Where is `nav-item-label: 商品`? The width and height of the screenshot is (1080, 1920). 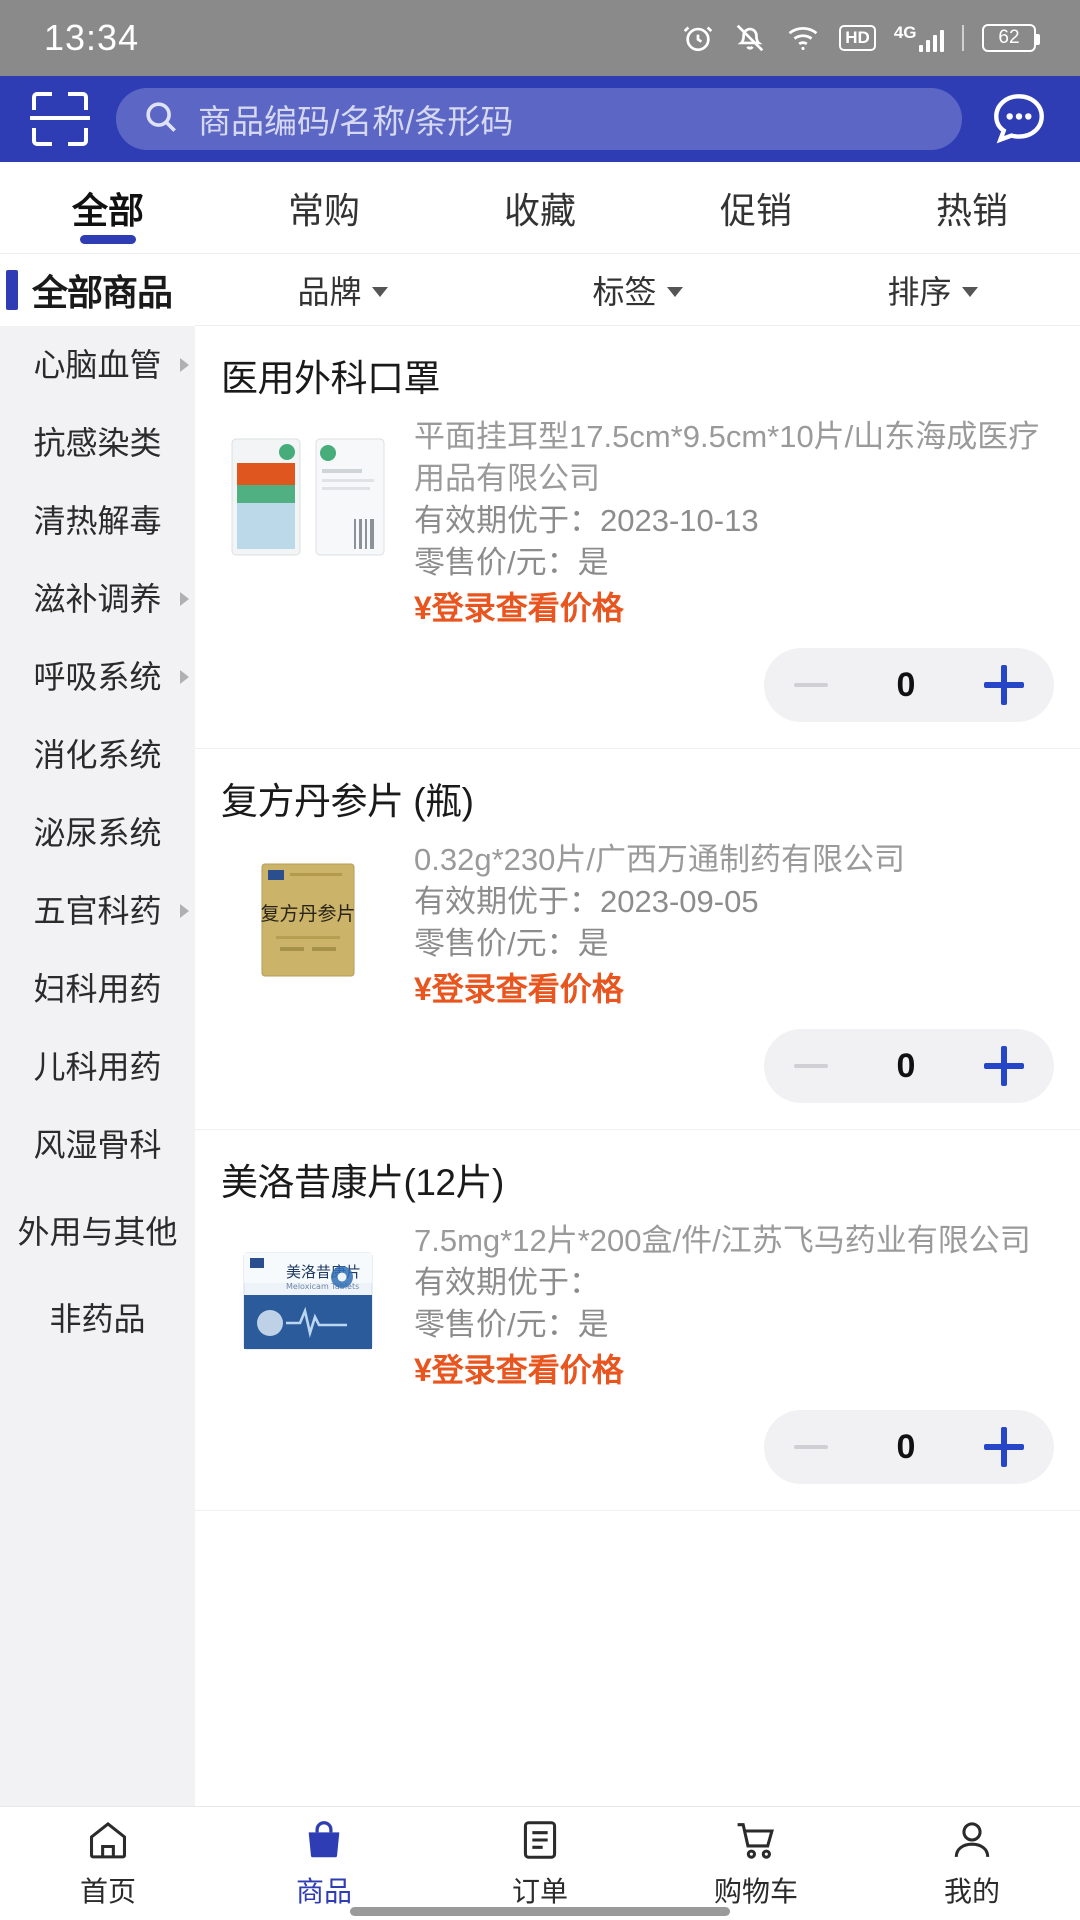 nav-item-label: 商品 is located at coordinates (323, 1891).